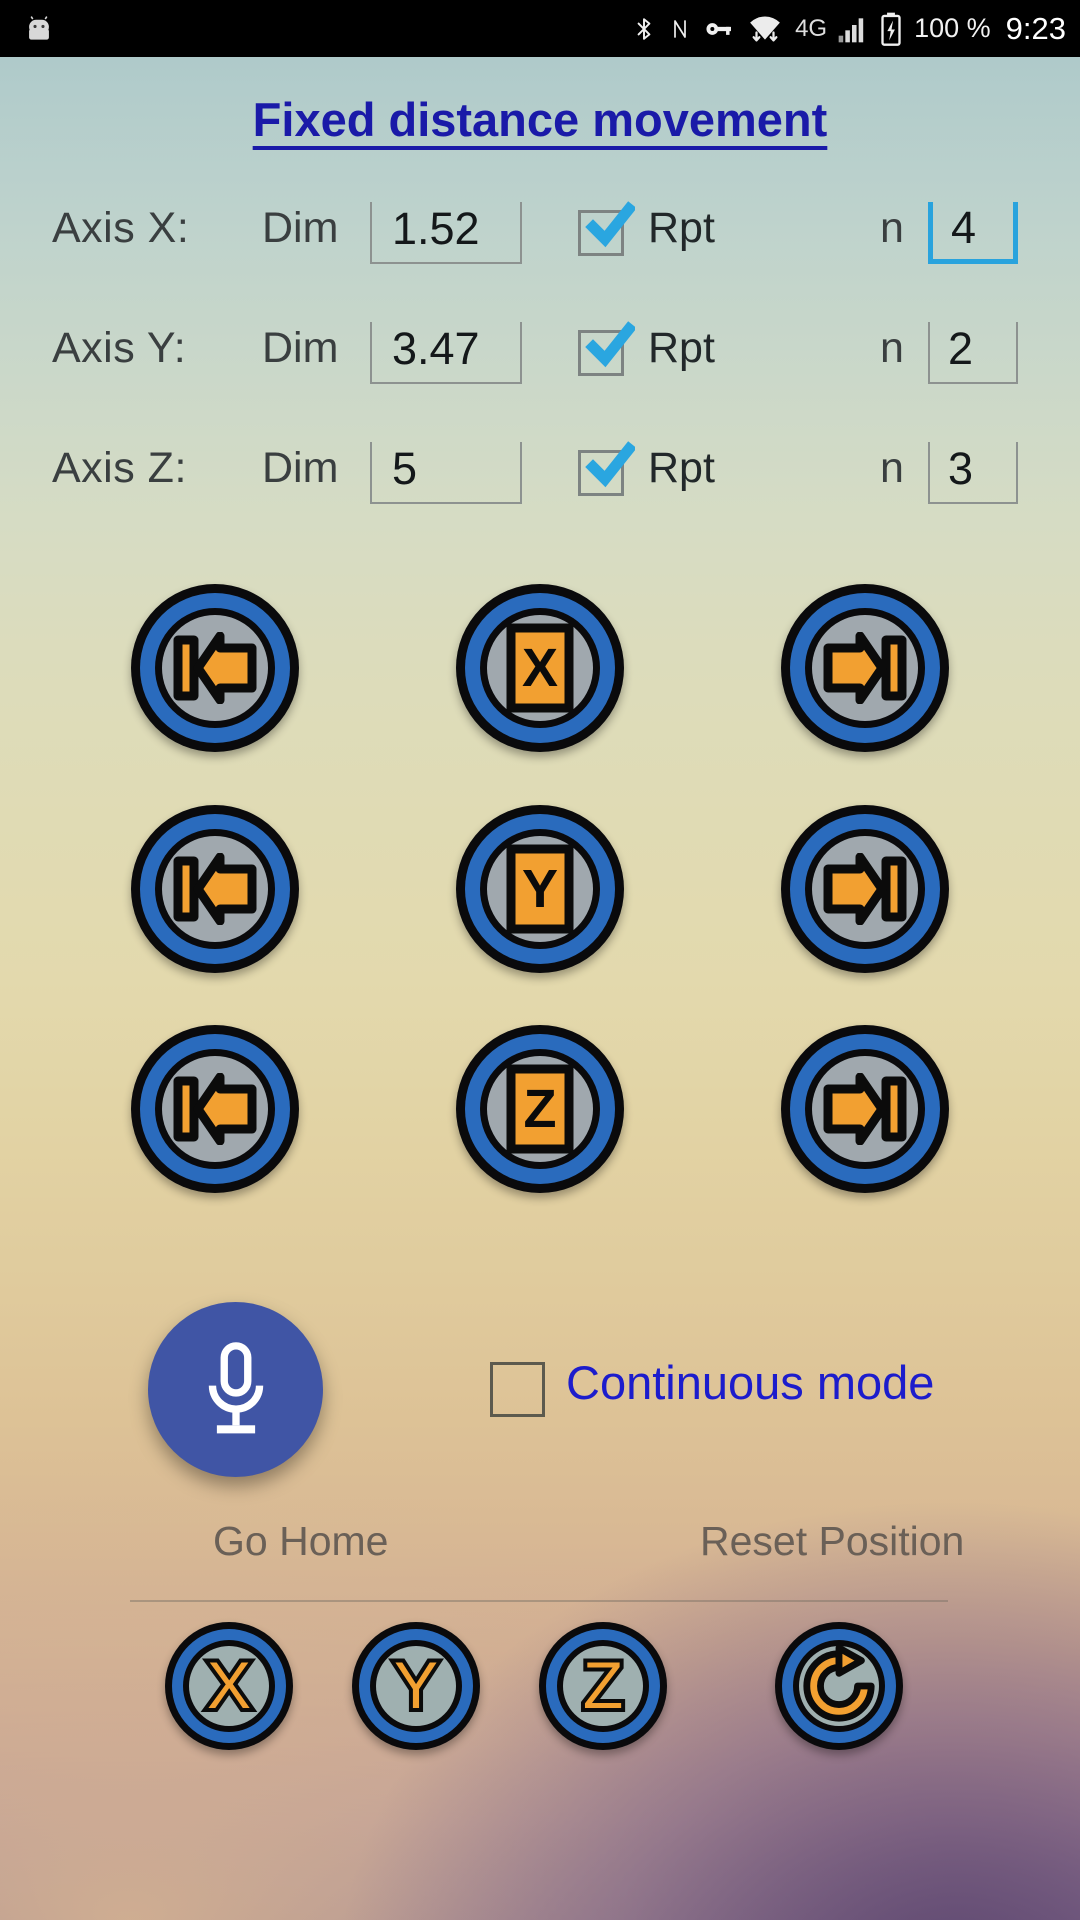  I want to click on jog-y-axis-button: Y, so click(540, 889).